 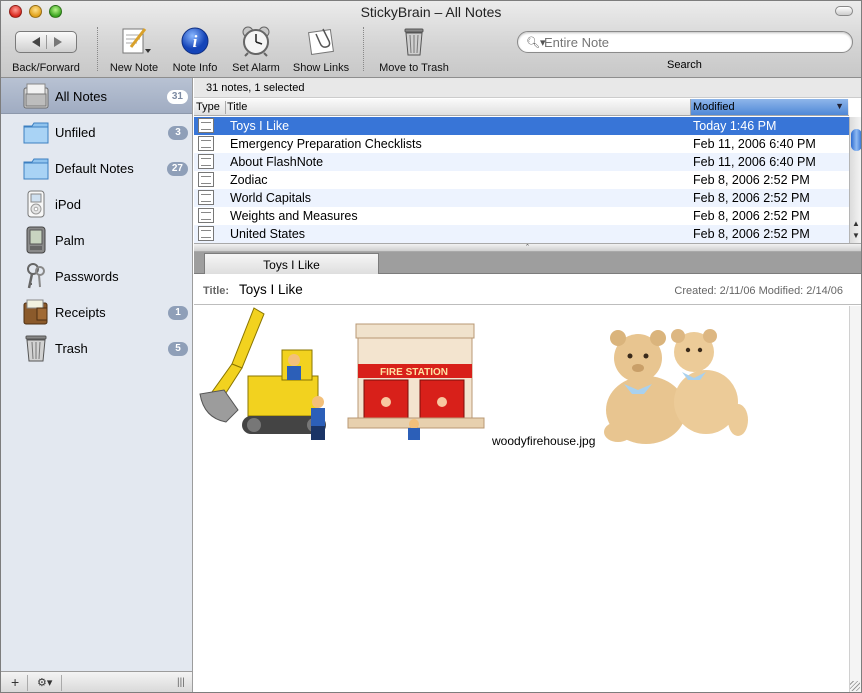 I want to click on set-alarm-button: Set Alarm, so click(x=256, y=49).